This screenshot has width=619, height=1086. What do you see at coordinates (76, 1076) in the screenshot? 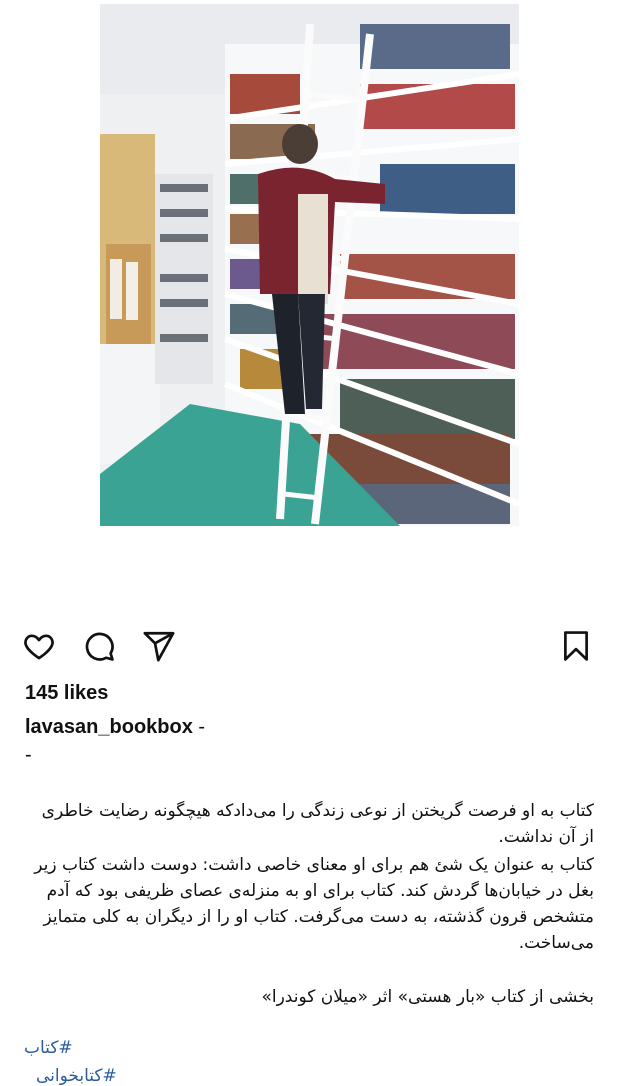
I see `hashtag-link: #کتابخوانی` at bounding box center [76, 1076].